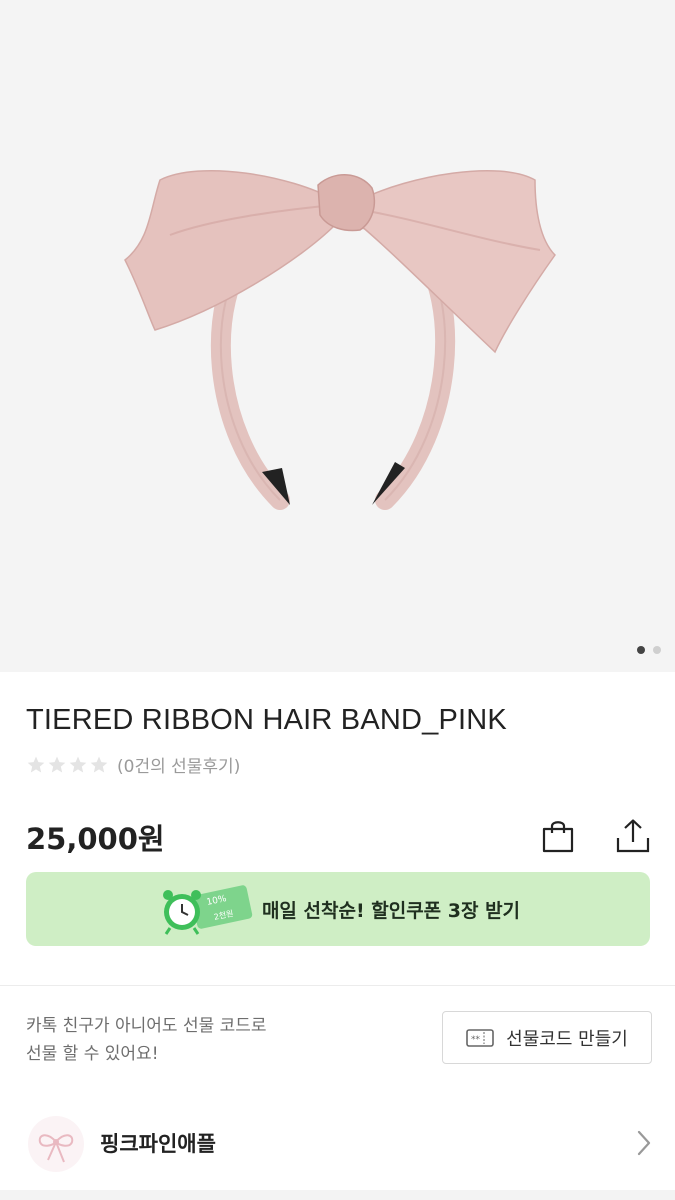 The width and height of the screenshot is (675, 1200). Describe the element at coordinates (337, 1195) in the screenshot. I see `bottom-spacer` at that location.